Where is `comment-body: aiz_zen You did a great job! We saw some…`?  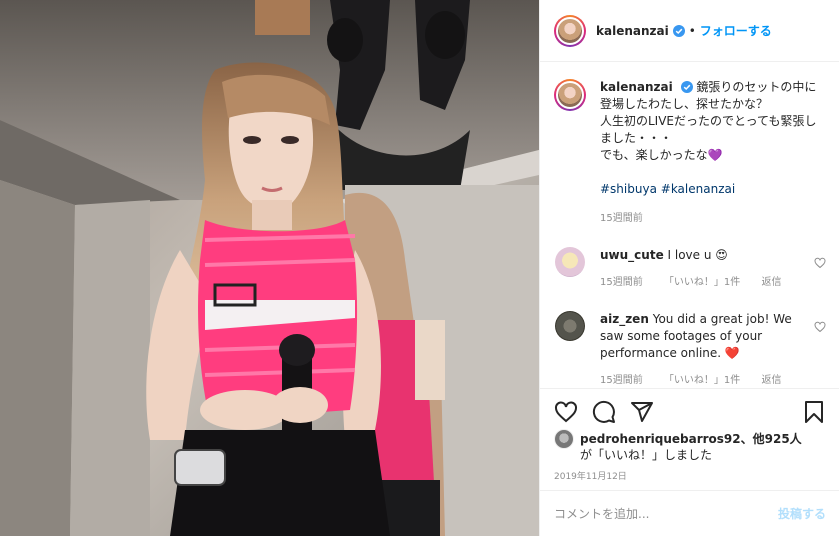 comment-body: aiz_zen You did a great job! We saw some… is located at coordinates (706, 349).